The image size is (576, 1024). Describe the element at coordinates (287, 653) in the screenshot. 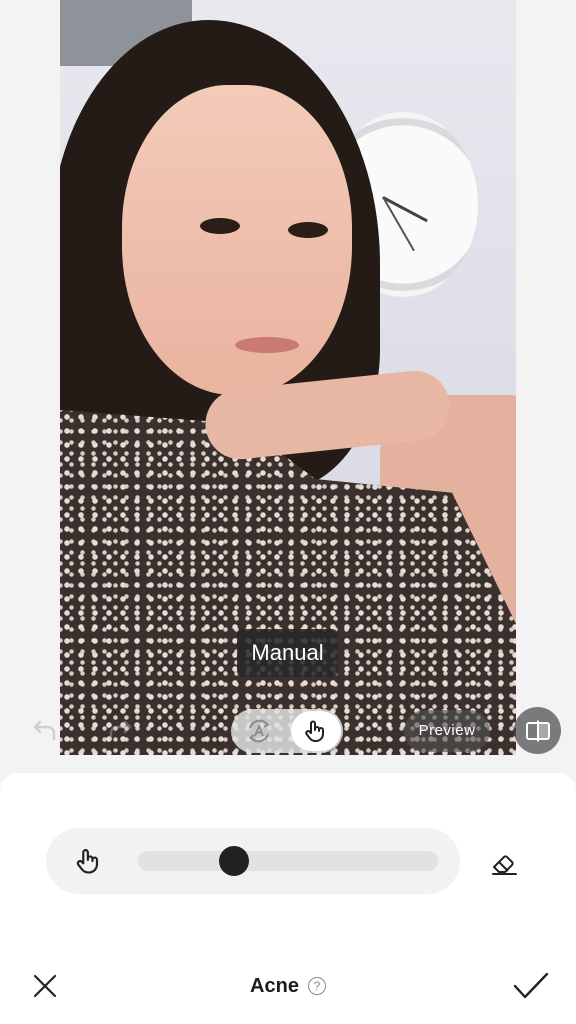

I see `mode-tooltip: Manual` at that location.